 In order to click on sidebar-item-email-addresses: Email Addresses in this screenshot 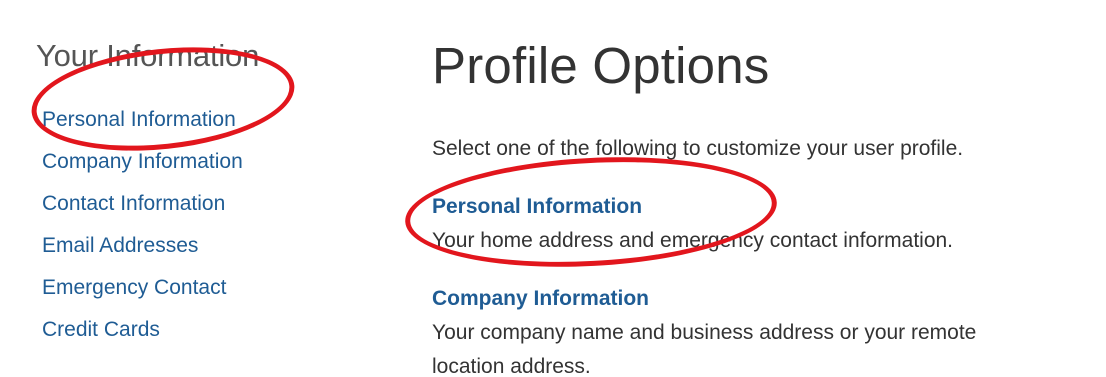, I will do `click(142, 246)`.